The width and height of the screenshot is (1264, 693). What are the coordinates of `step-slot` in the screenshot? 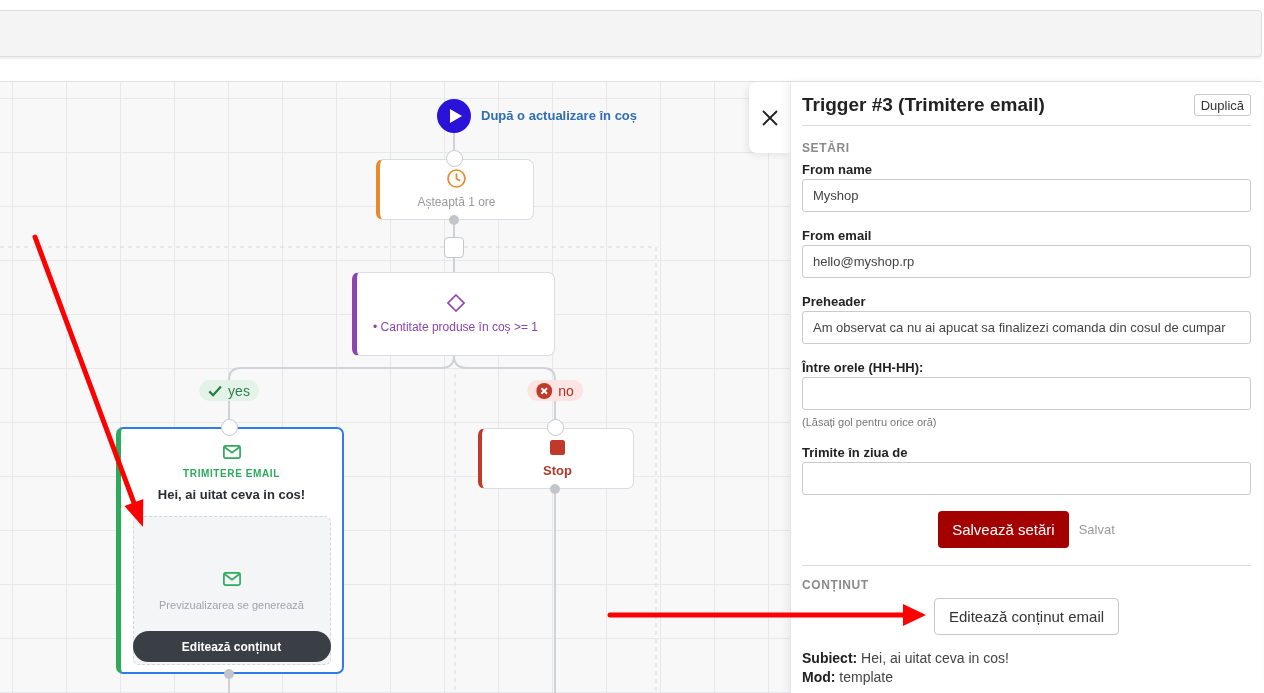 It's located at (454, 247).